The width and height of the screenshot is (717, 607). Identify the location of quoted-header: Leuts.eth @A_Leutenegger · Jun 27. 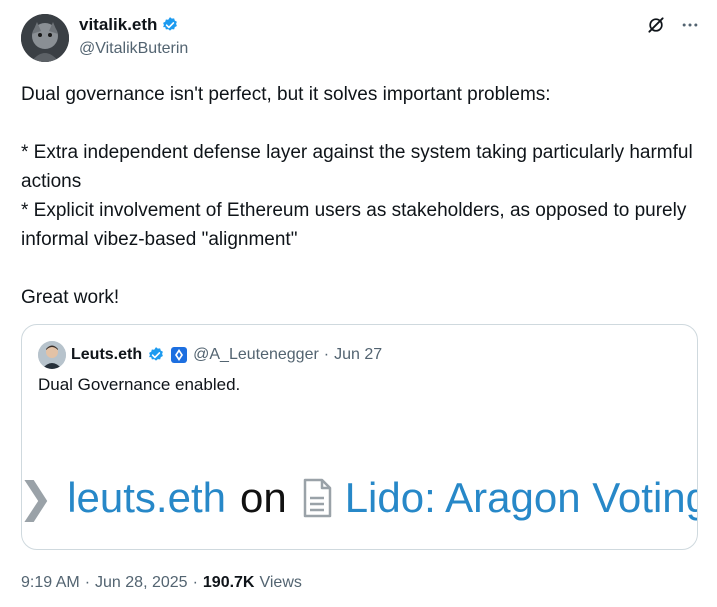
(210, 355).